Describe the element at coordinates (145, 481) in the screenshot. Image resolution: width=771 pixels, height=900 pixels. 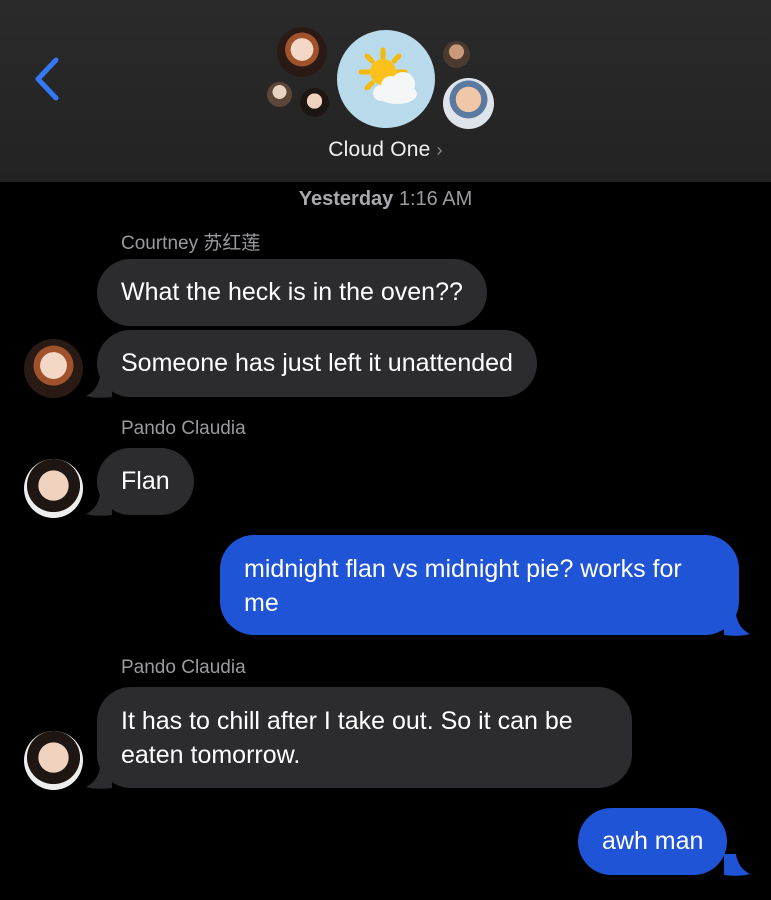
I see `message-text: Flan` at that location.